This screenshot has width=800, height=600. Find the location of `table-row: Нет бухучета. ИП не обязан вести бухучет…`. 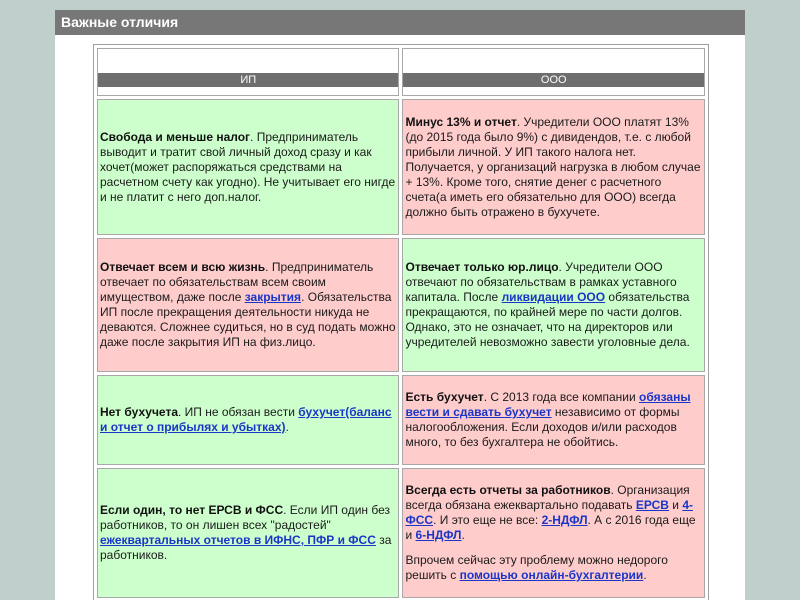

table-row: Нет бухучета. ИП не обязан вести бухучет… is located at coordinates (401, 420).